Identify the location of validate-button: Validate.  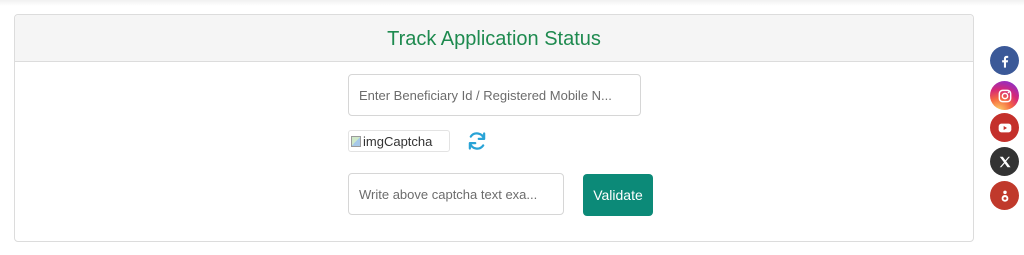
(618, 195).